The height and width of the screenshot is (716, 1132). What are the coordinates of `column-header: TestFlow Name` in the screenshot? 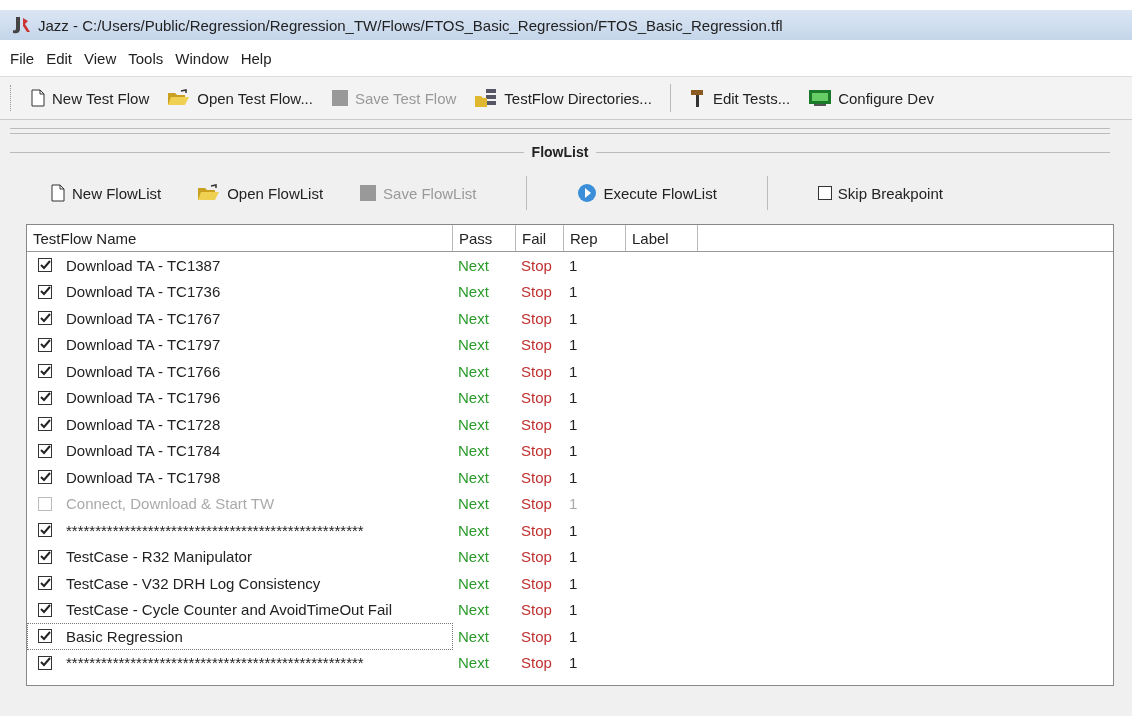 It's located at (240, 238).